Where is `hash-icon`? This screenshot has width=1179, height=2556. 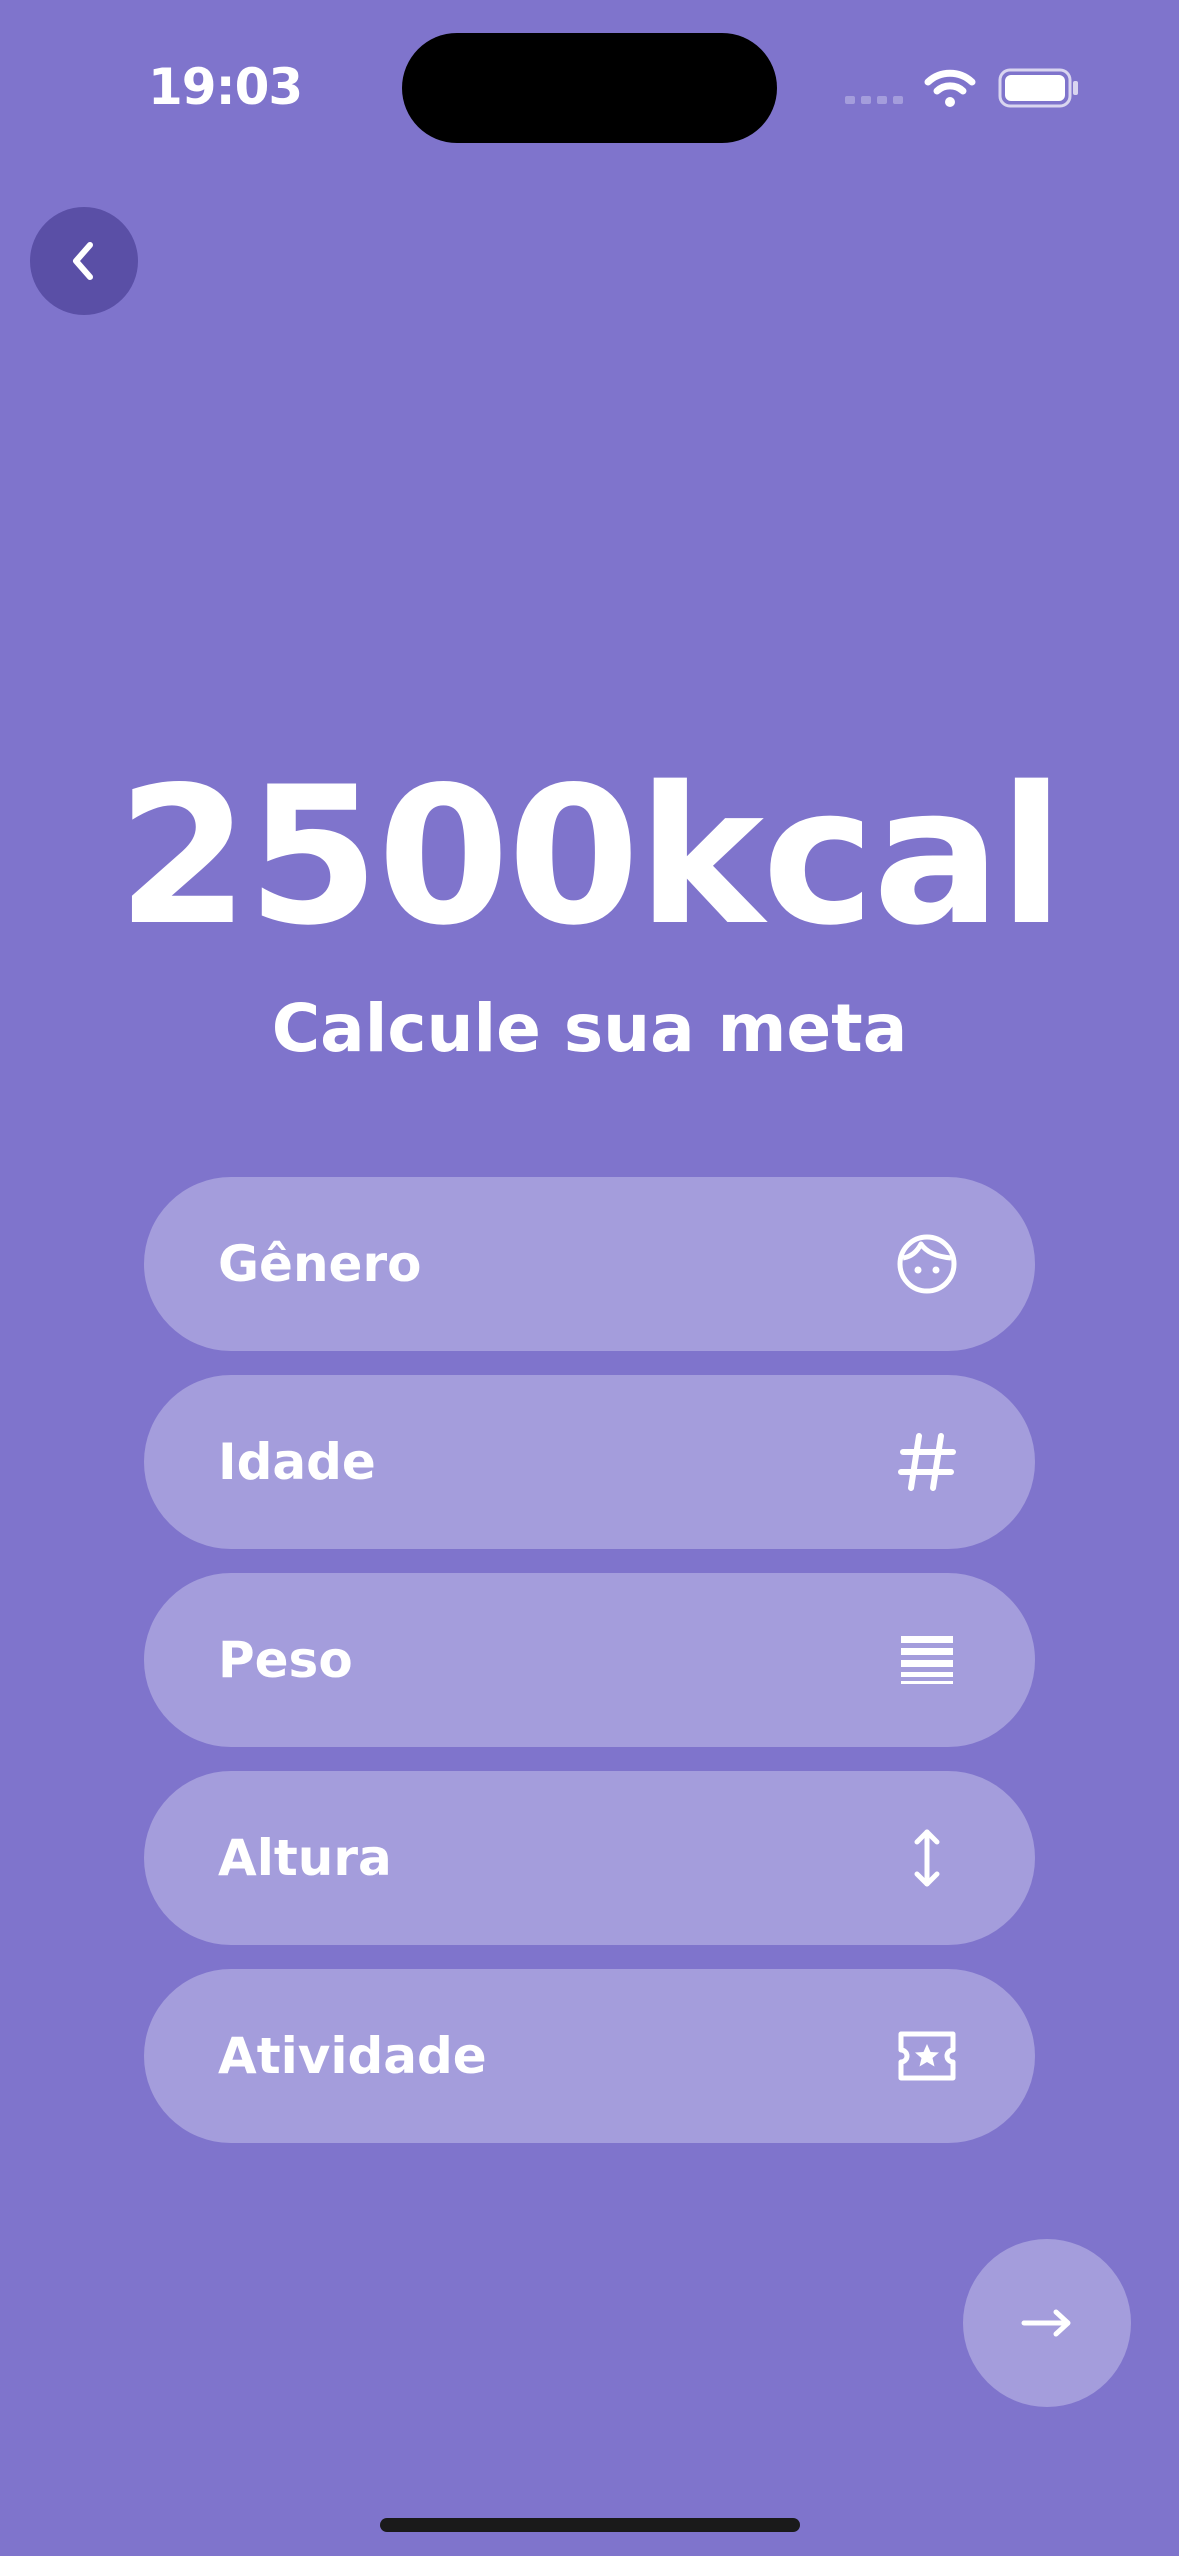 hash-icon is located at coordinates (927, 1462).